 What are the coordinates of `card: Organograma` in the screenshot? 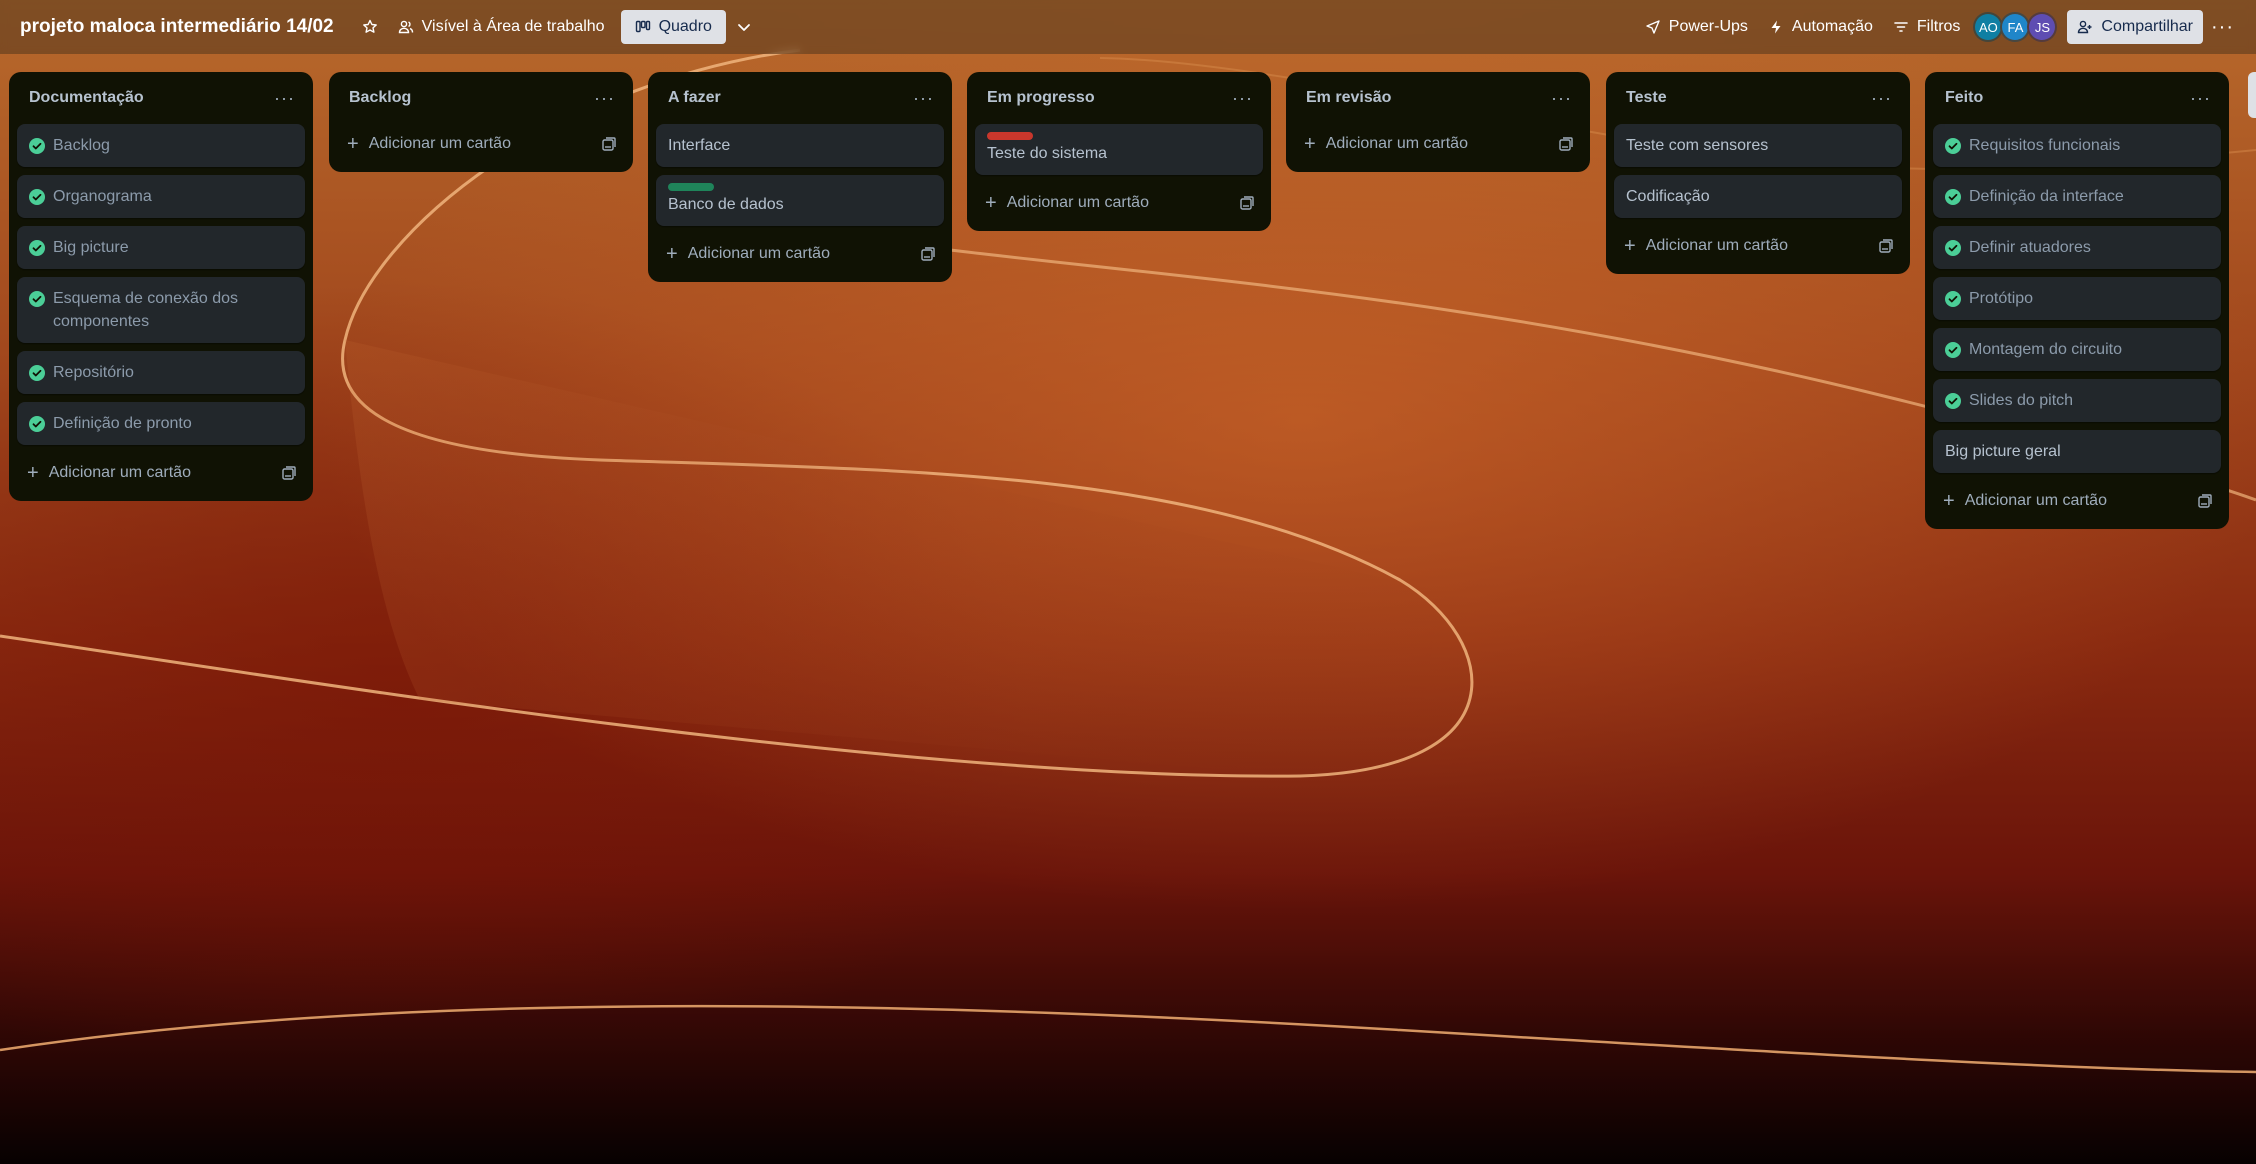 It's located at (161, 196).